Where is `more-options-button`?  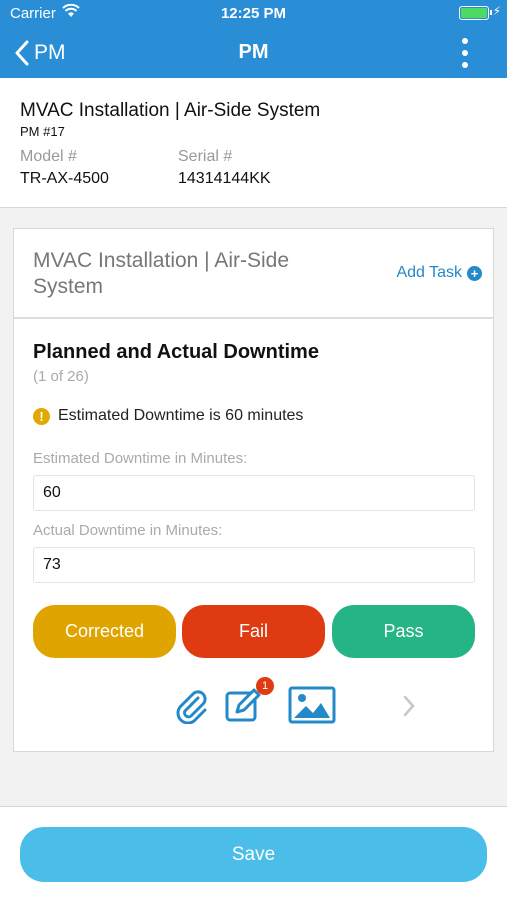 more-options-button is located at coordinates (465, 53).